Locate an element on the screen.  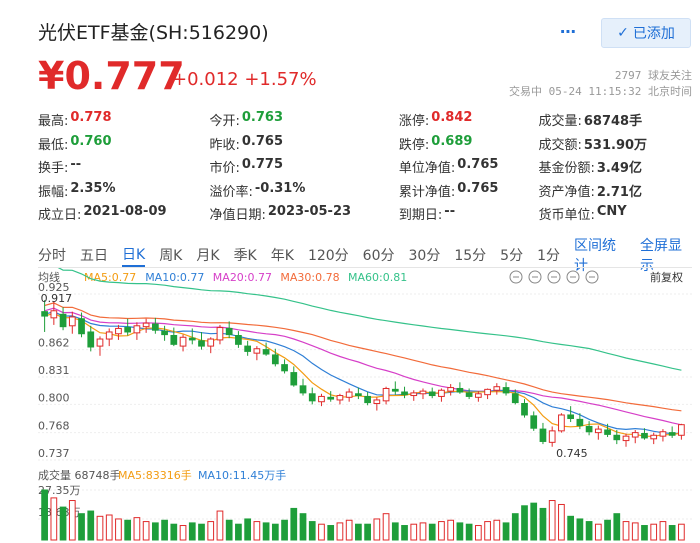
check-icon: ✓ is located at coordinates (623, 33).